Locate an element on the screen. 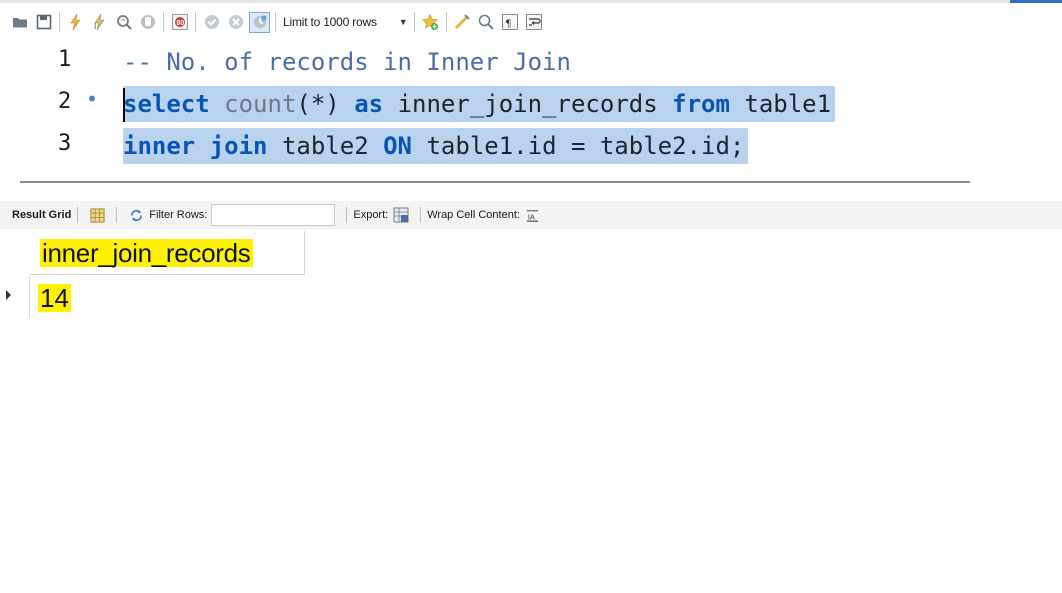 The width and height of the screenshot is (1062, 593). toggle-error-icon: 80 is located at coordinates (179, 22).